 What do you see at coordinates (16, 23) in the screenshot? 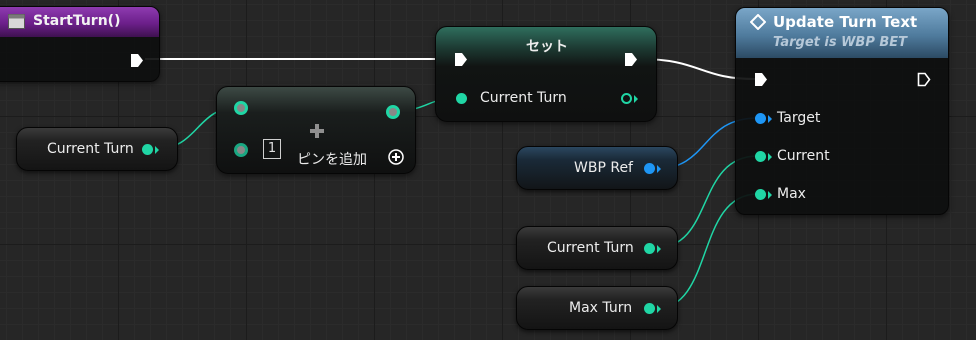
I see `event-icon` at bounding box center [16, 23].